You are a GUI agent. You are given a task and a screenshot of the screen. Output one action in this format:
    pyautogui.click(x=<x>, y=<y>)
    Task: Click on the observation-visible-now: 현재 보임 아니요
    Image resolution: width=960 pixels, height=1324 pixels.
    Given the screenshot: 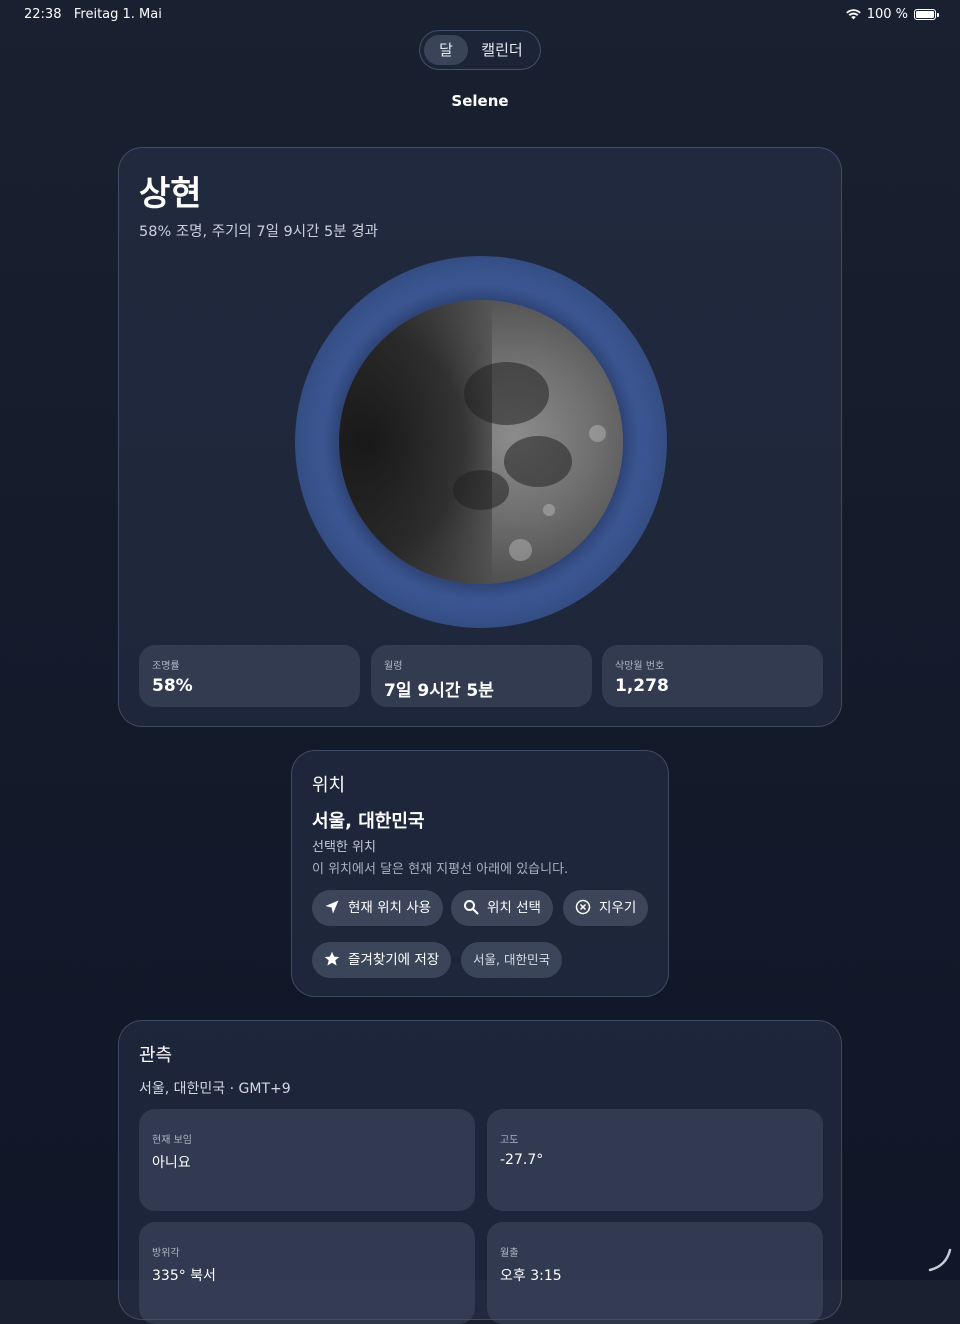 What is the action you would take?
    pyautogui.click(x=307, y=1160)
    